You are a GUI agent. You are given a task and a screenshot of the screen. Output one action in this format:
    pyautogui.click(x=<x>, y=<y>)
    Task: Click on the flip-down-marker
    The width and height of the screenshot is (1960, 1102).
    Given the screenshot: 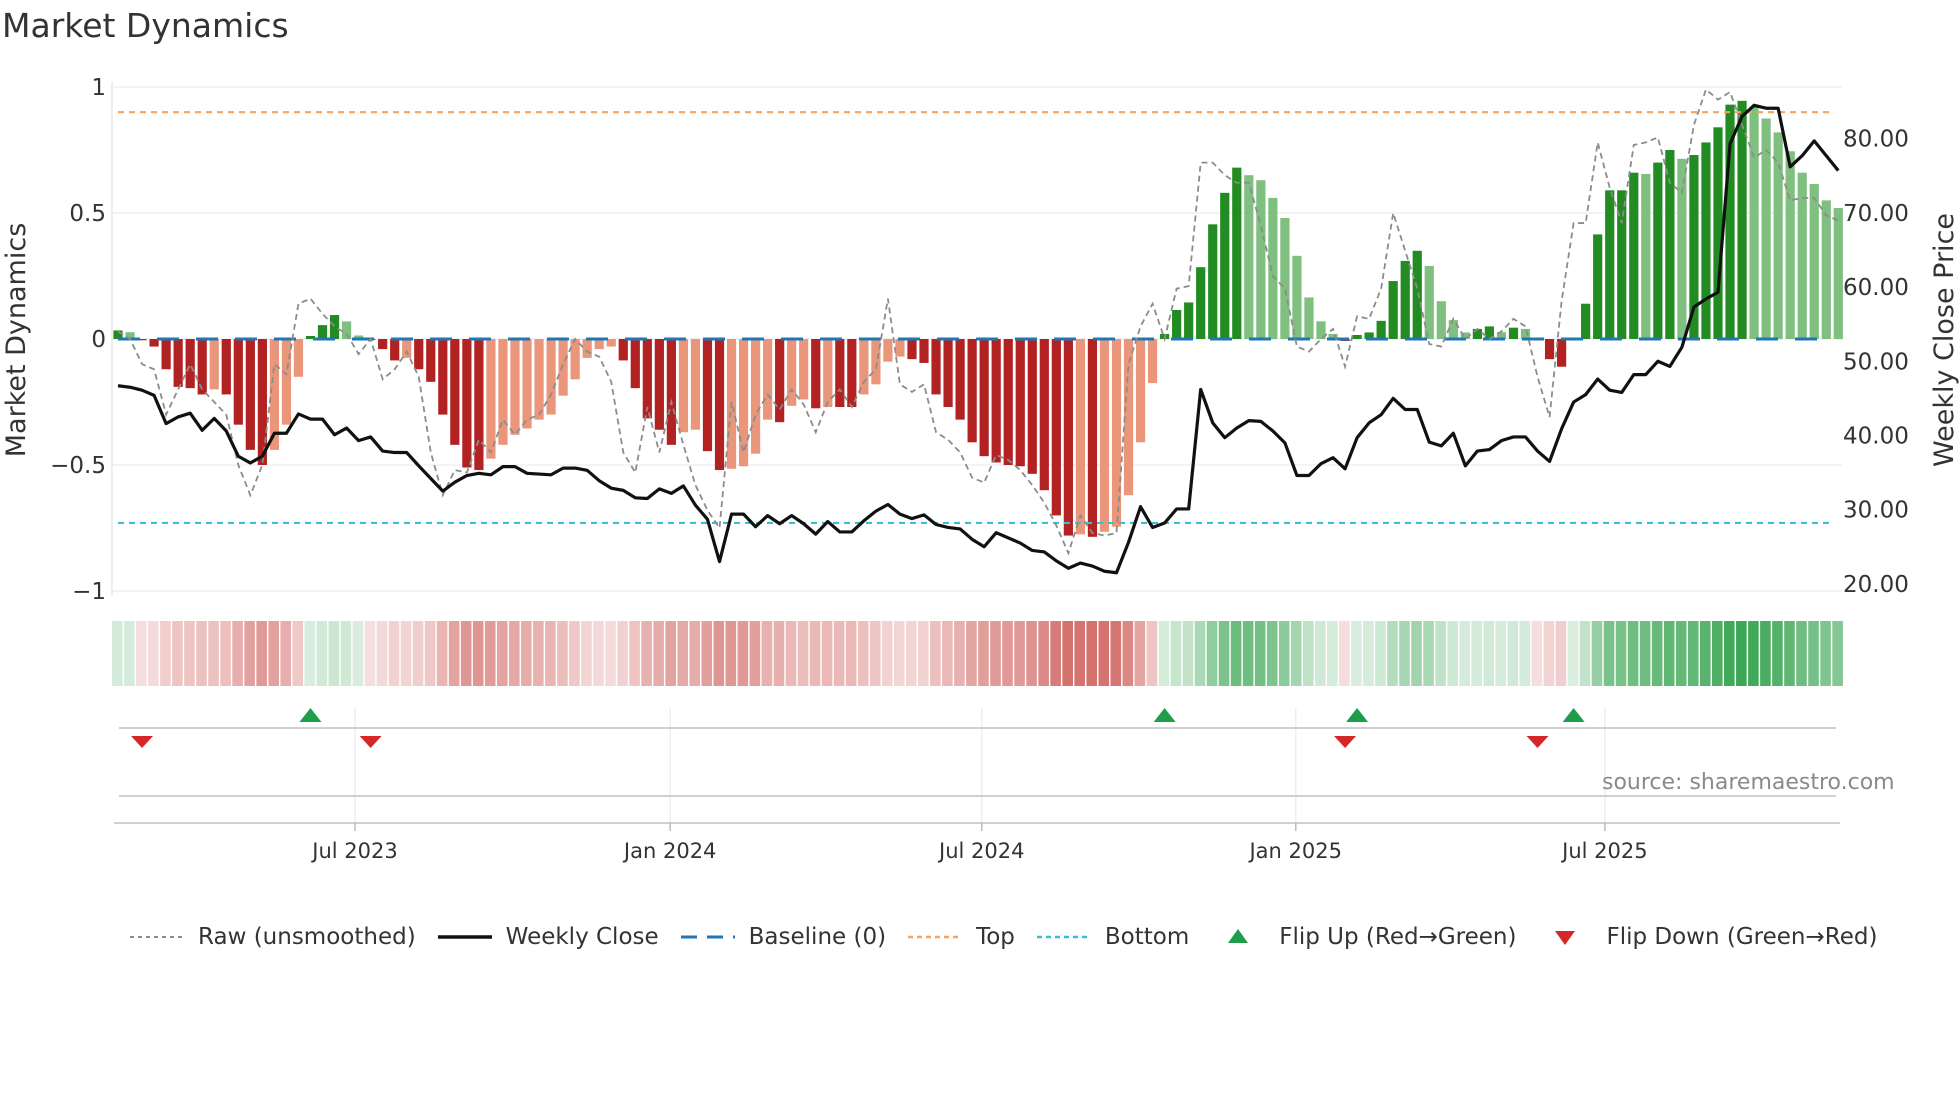 What is the action you would take?
    pyautogui.click(x=370, y=742)
    